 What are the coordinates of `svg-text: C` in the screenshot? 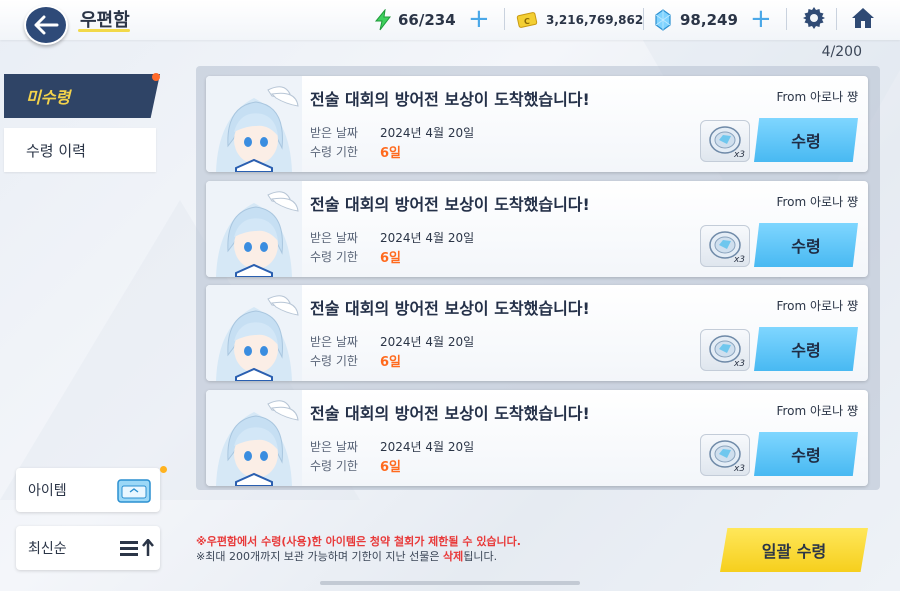 It's located at (527, 21).